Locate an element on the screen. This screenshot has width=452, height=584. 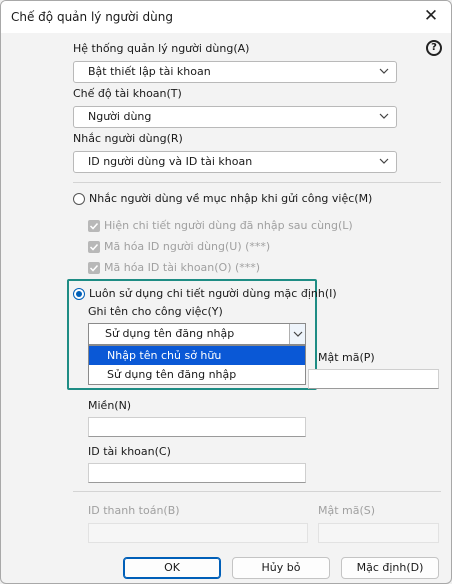
help-icon: ? is located at coordinates (434, 48).